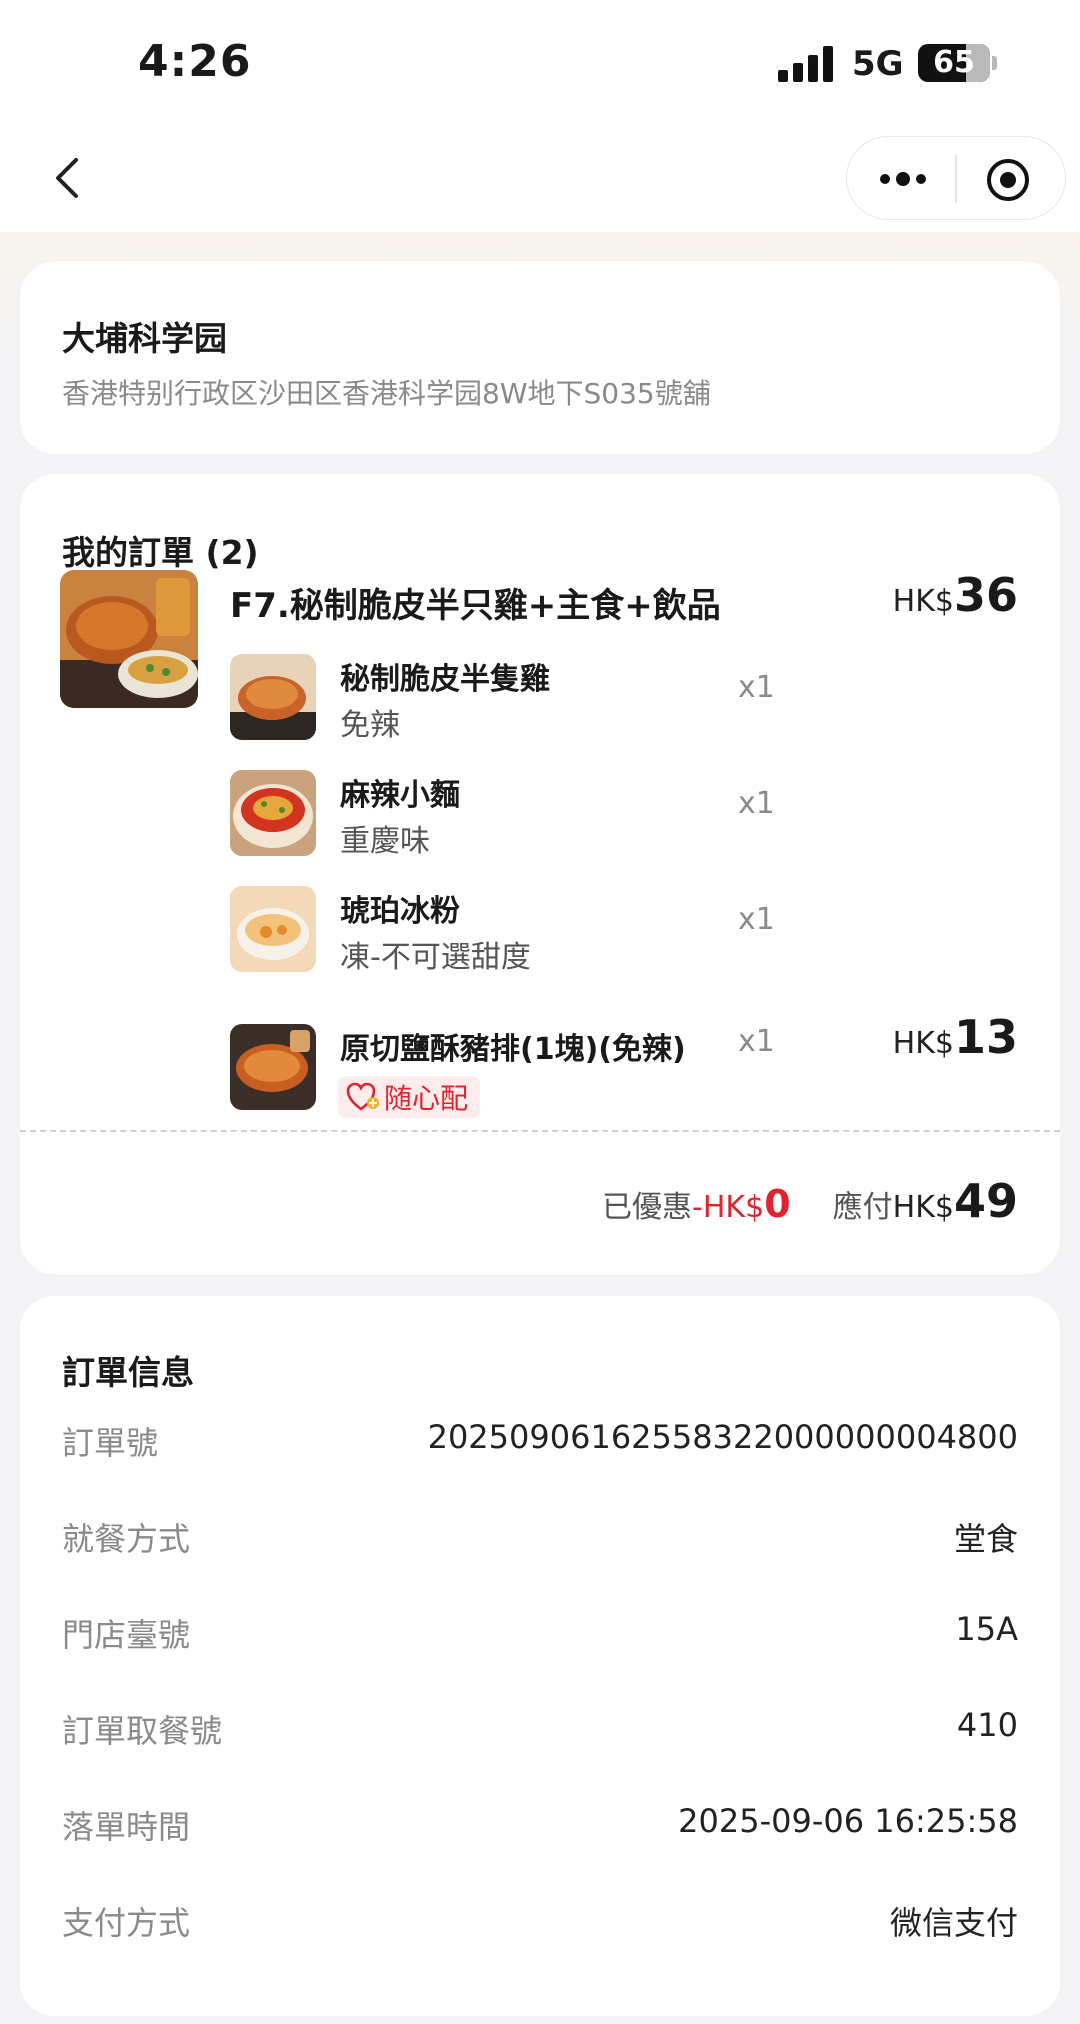 The height and width of the screenshot is (2024, 1080). What do you see at coordinates (435, 957) in the screenshot?
I see `sub-item-spec: 凍-不可選甜度` at bounding box center [435, 957].